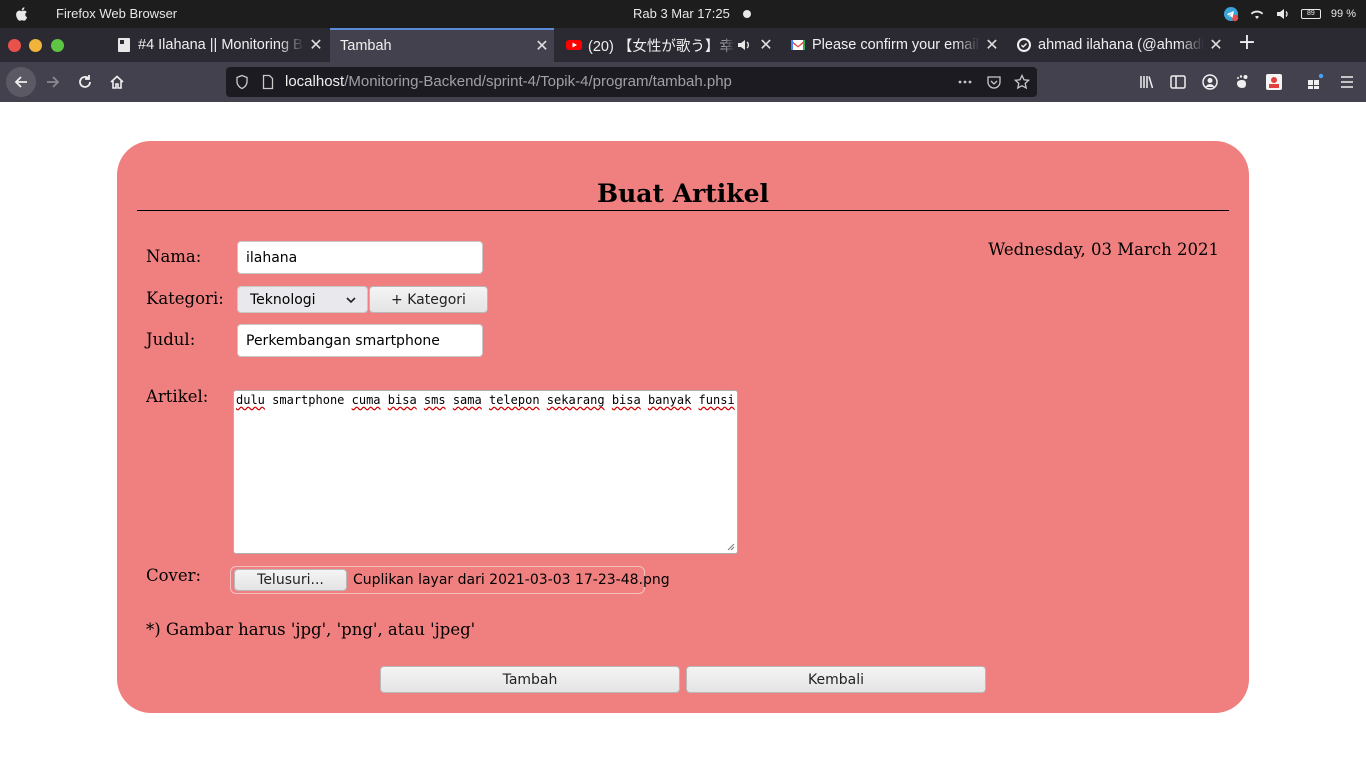  Describe the element at coordinates (116, 13) in the screenshot. I see `active-app-name: Firefox Web Browser` at that location.